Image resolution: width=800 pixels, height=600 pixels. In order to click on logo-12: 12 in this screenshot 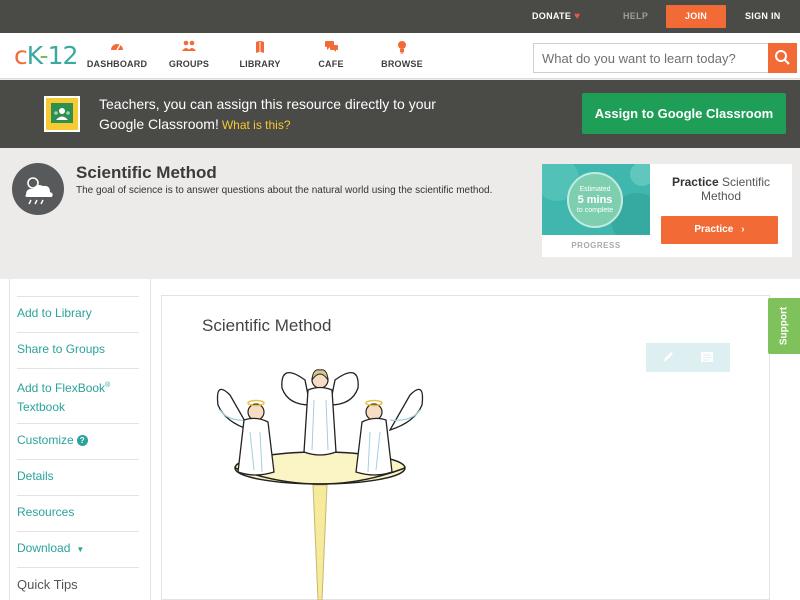, I will do `click(63, 55)`.